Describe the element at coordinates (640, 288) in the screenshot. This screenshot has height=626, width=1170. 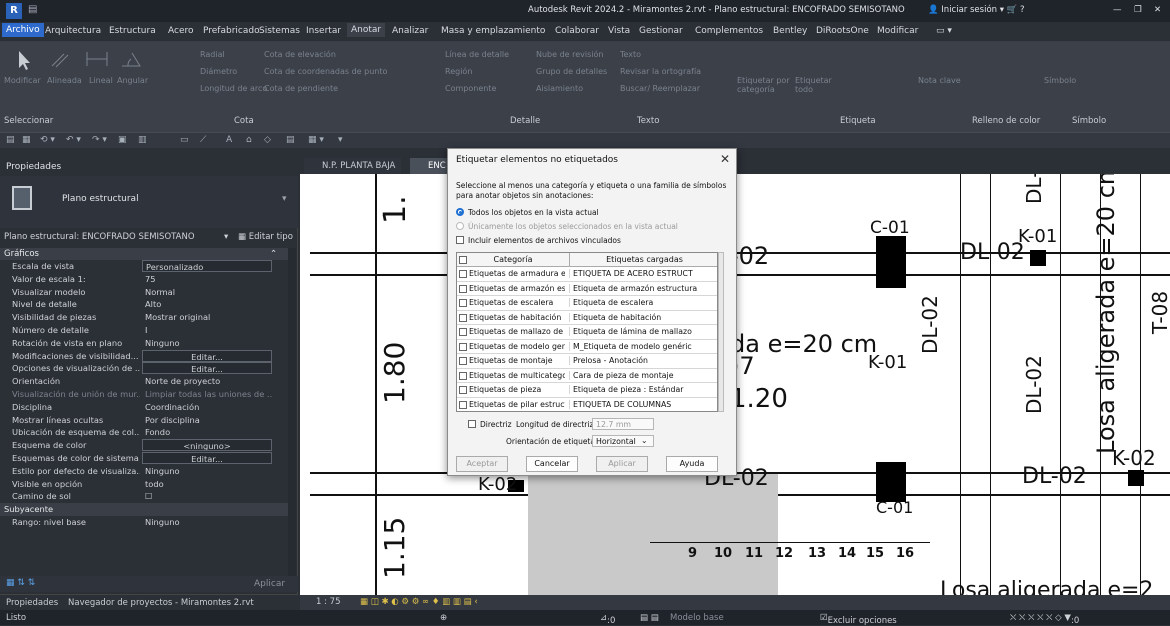
I see `tag-cell: Etiqueta de armazón estructura` at that location.